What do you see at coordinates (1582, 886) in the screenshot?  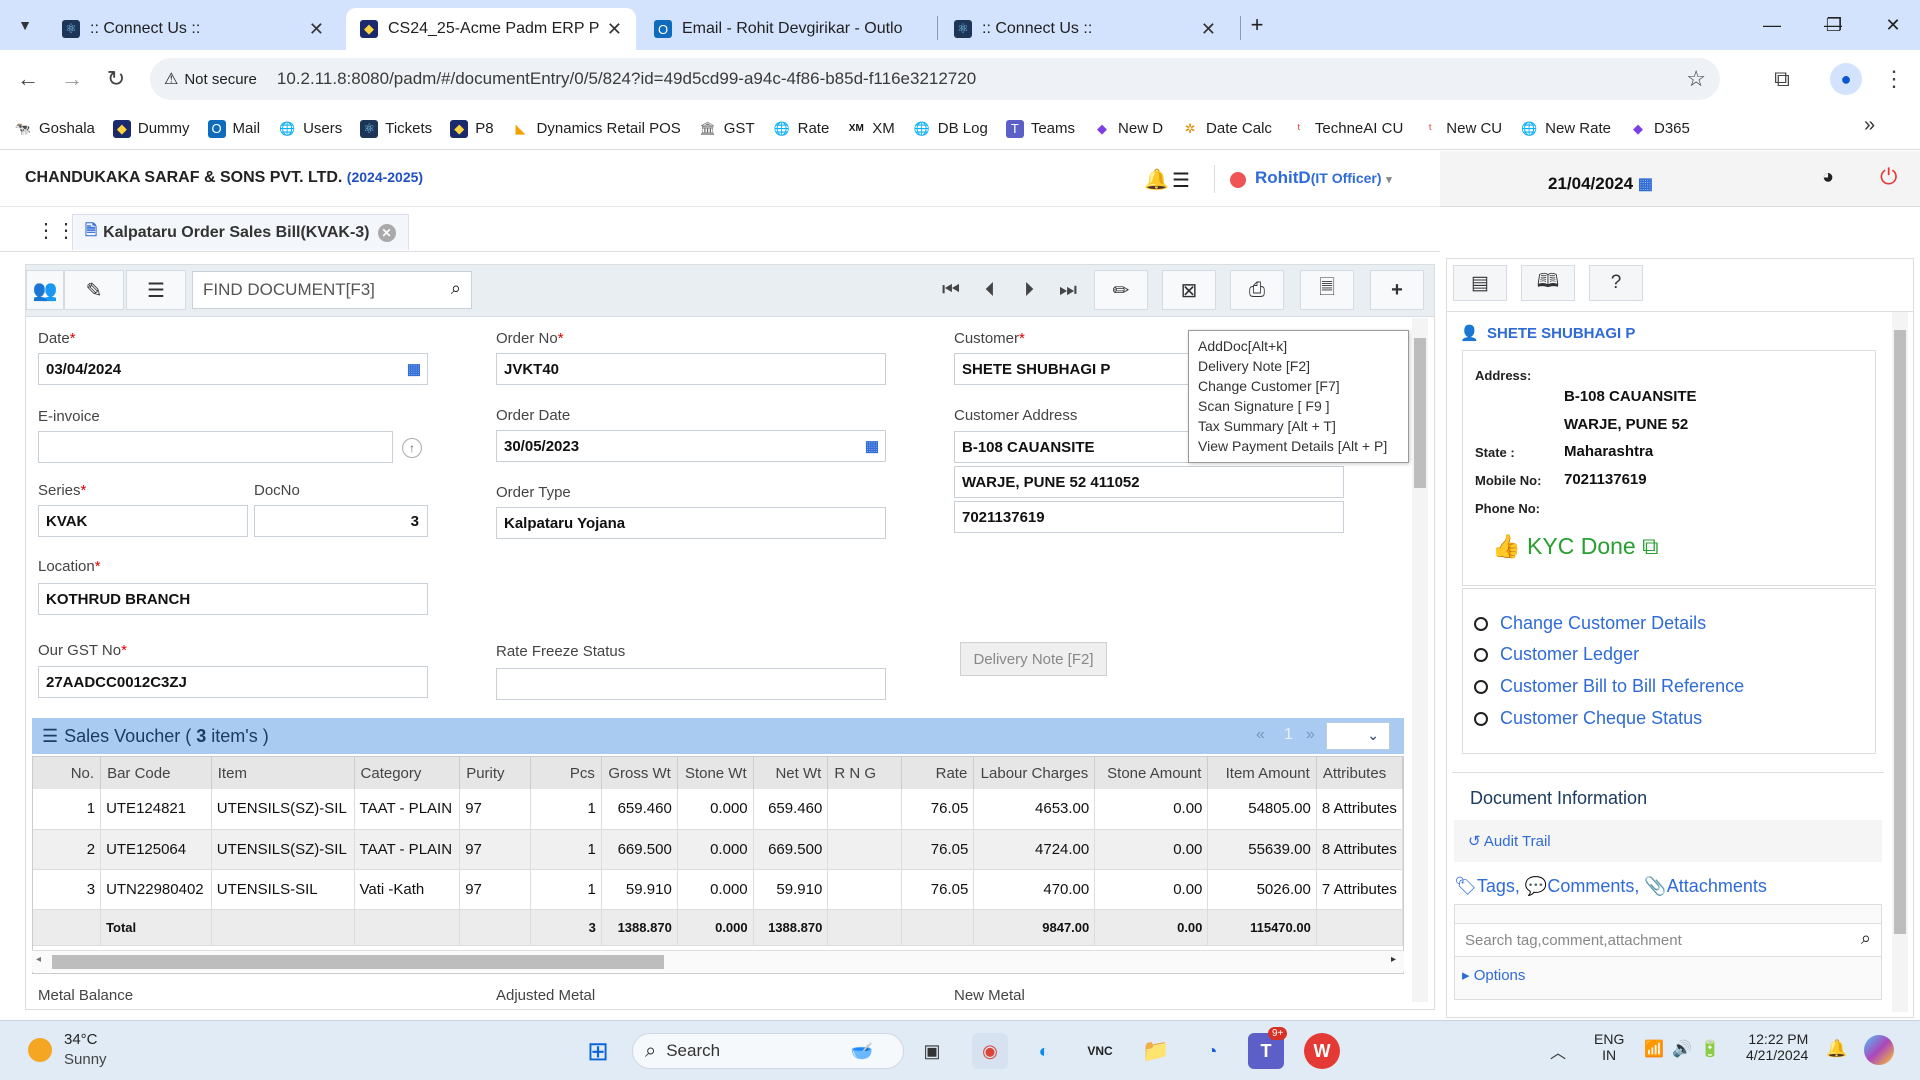 I see `comments-link: 💬Comments,` at bounding box center [1582, 886].